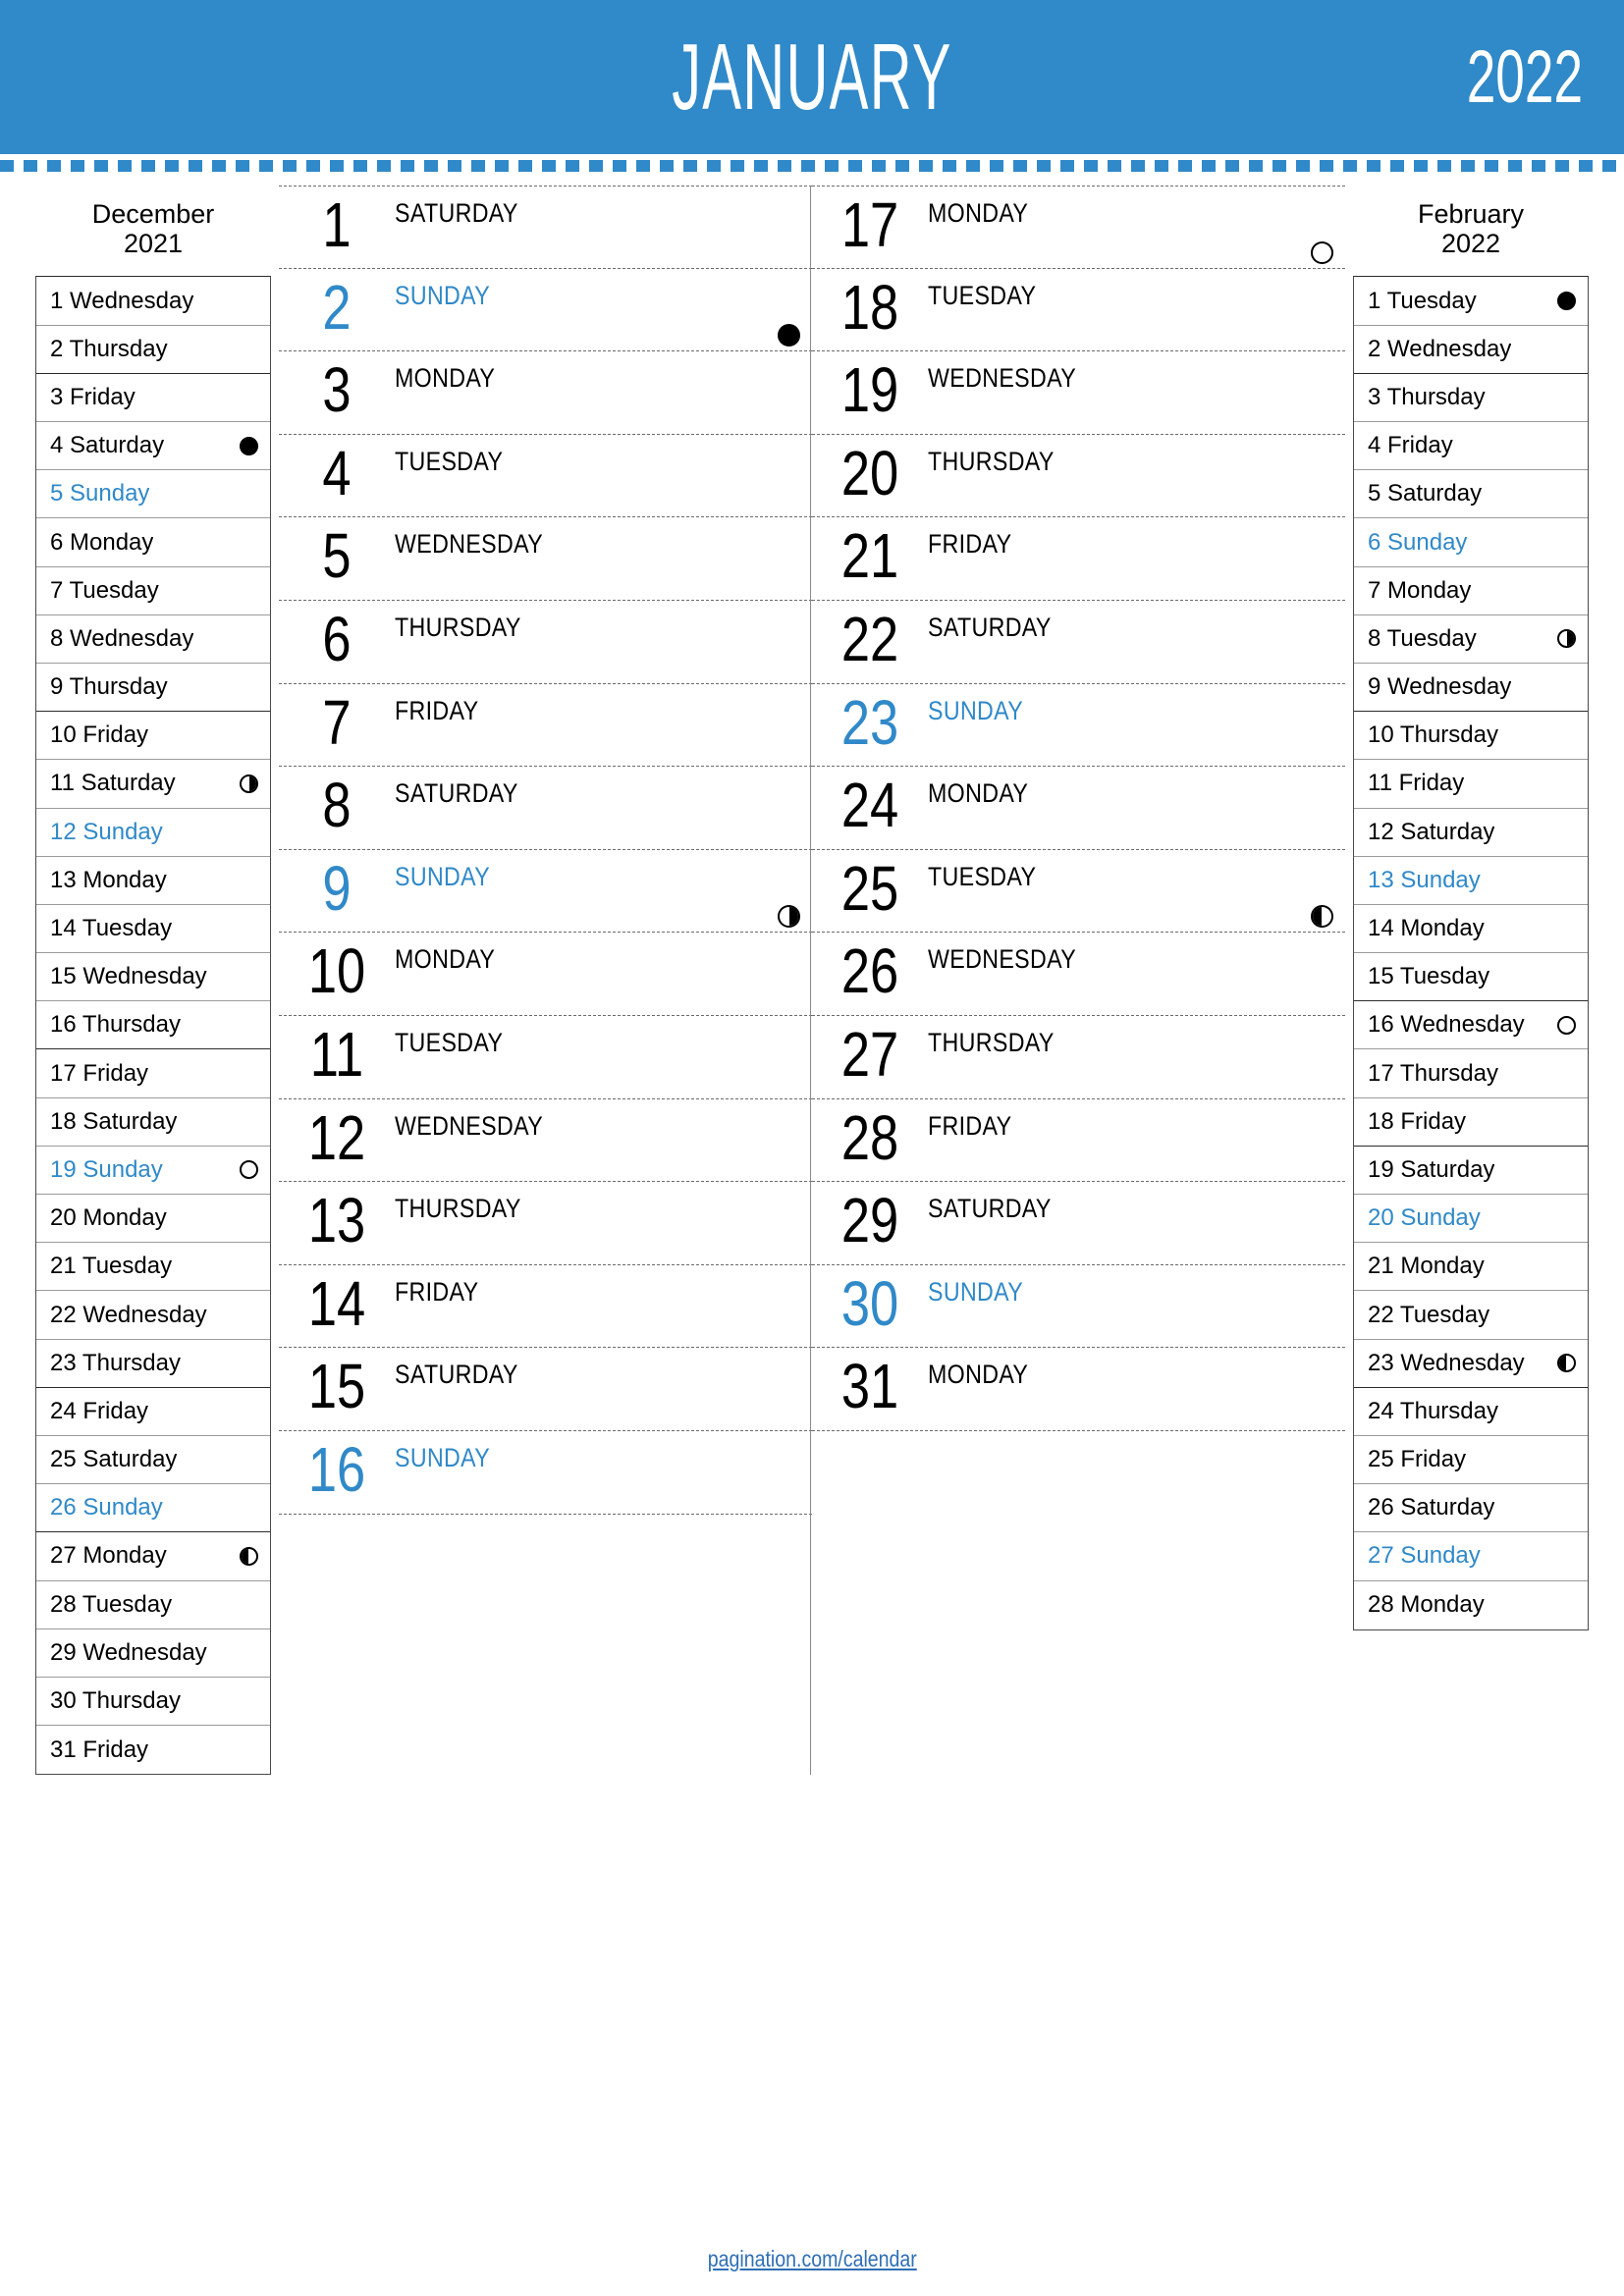 The image size is (1624, 2296). I want to click on day-cell: 4 TUESDAY, so click(545, 476).